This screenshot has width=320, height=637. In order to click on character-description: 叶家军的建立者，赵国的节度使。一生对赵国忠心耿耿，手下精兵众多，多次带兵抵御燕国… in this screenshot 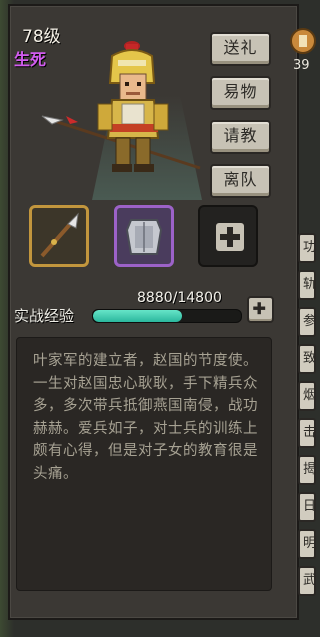, I will do `click(145, 417)`.